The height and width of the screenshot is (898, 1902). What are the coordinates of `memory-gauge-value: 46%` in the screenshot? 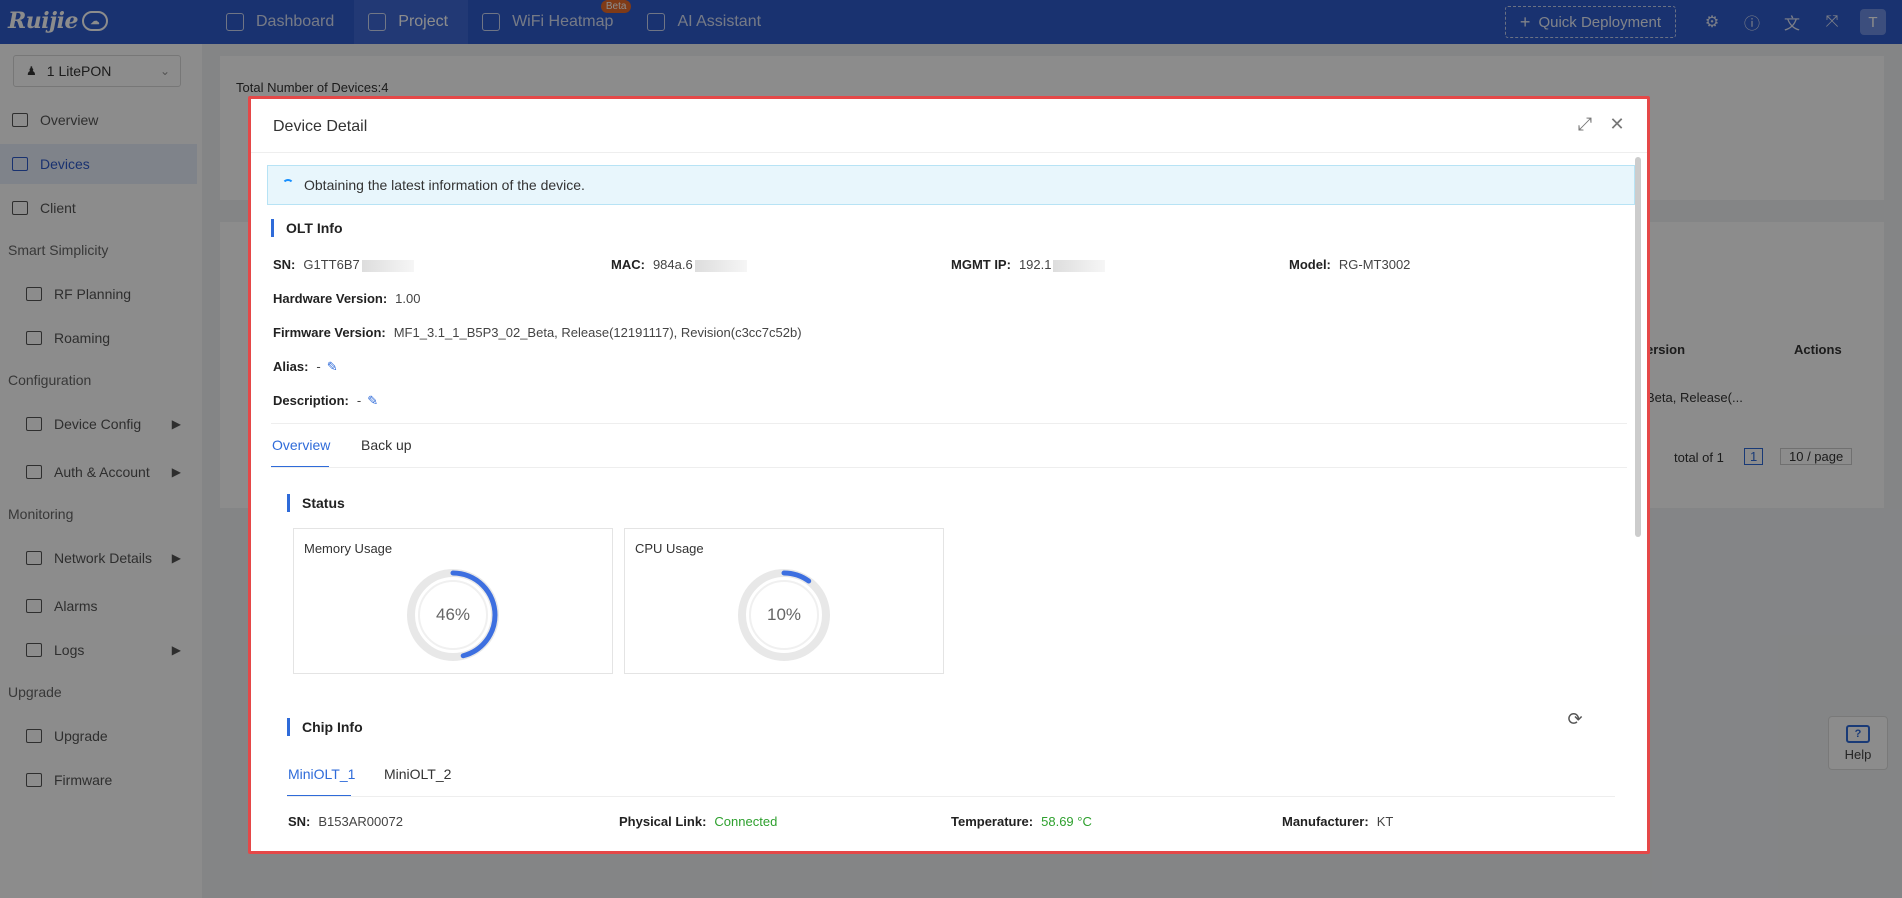 It's located at (453, 614).